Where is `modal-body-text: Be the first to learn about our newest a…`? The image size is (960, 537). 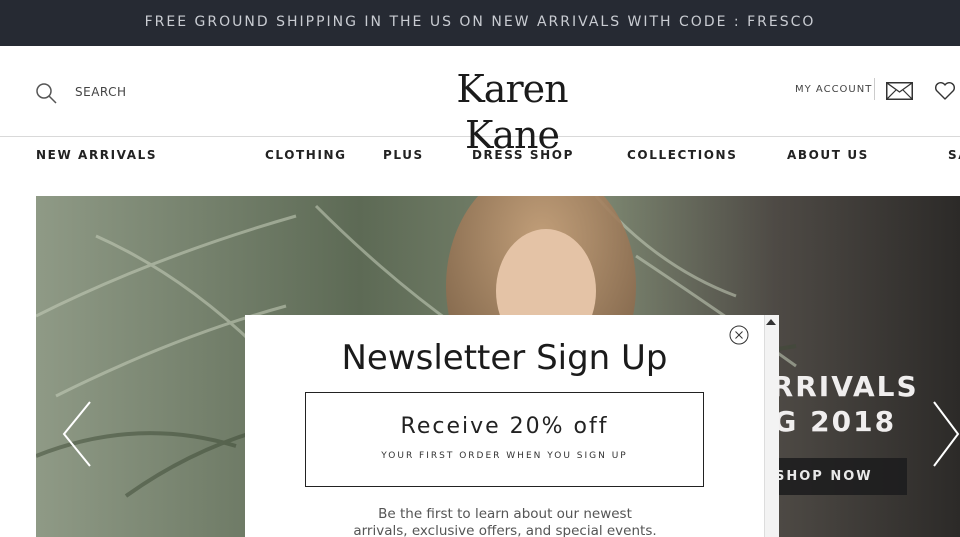
modal-body-text: Be the first to learn about our newest a… is located at coordinates (505, 521).